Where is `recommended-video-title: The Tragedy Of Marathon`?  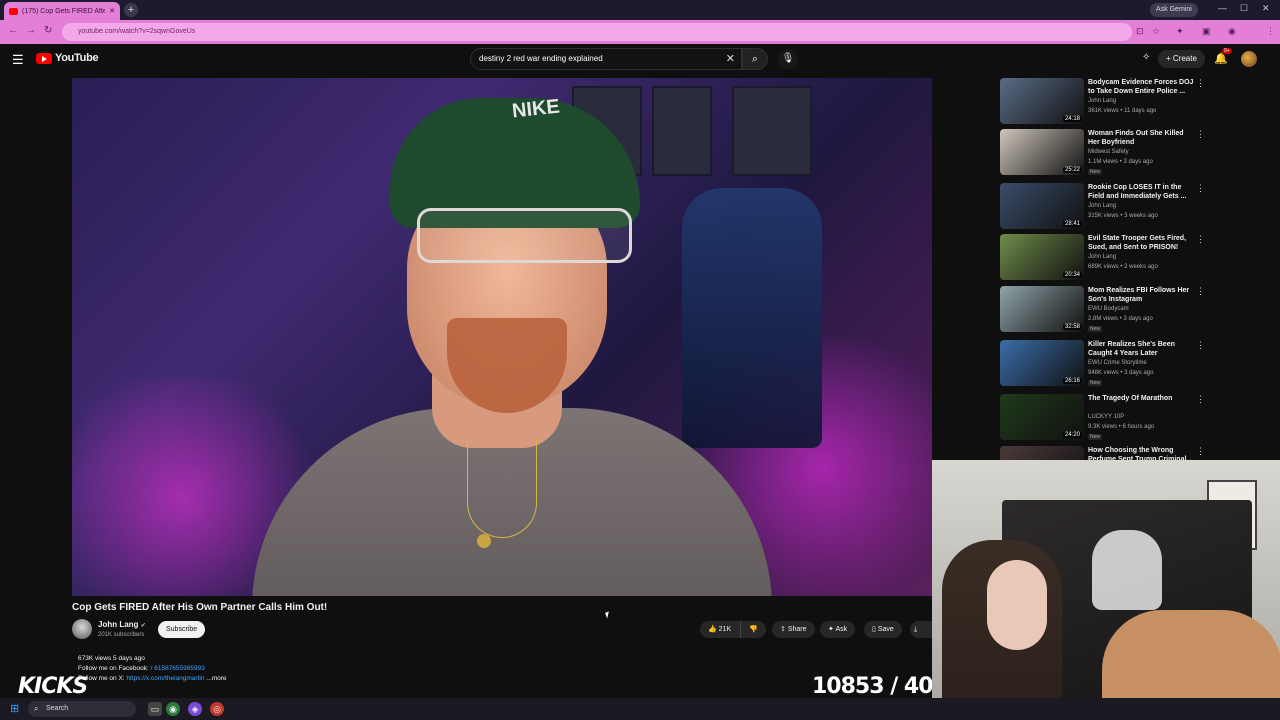 recommended-video-title: The Tragedy Of Marathon is located at coordinates (1142, 398).